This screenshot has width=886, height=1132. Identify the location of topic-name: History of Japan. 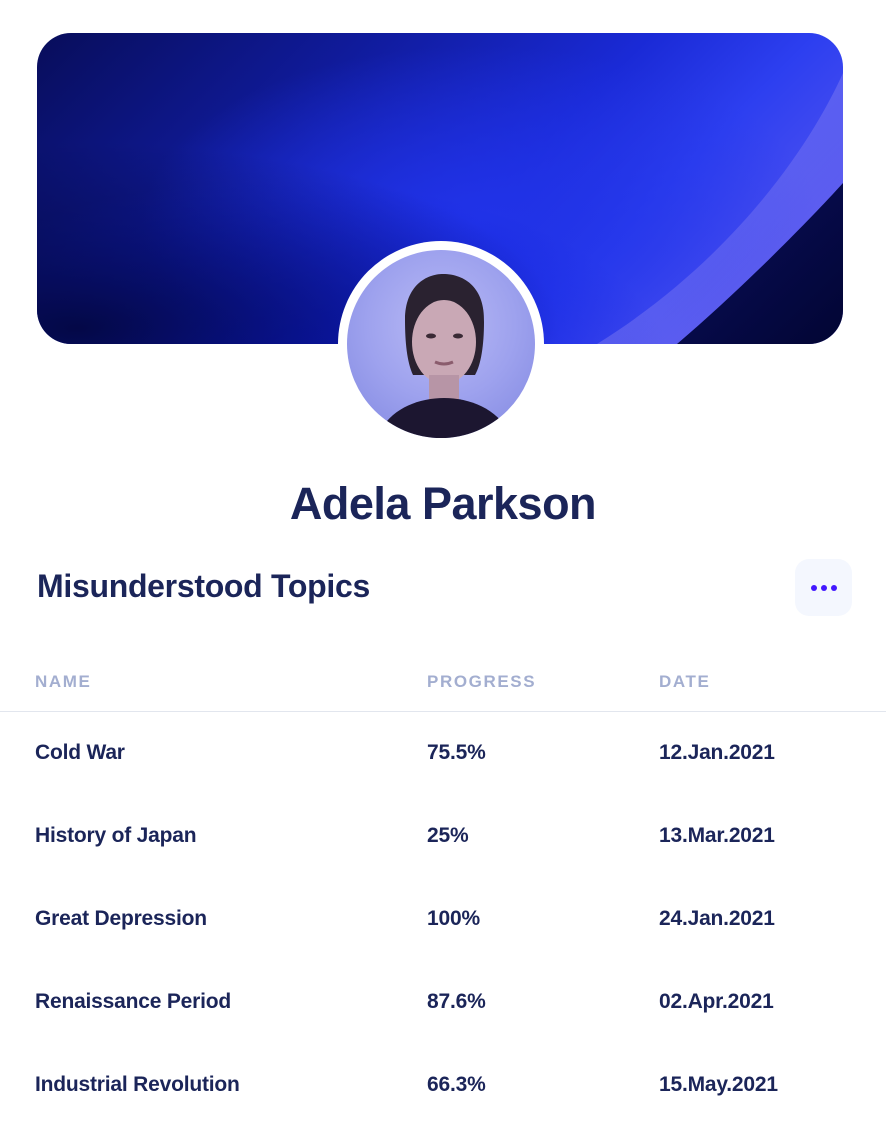
(116, 835).